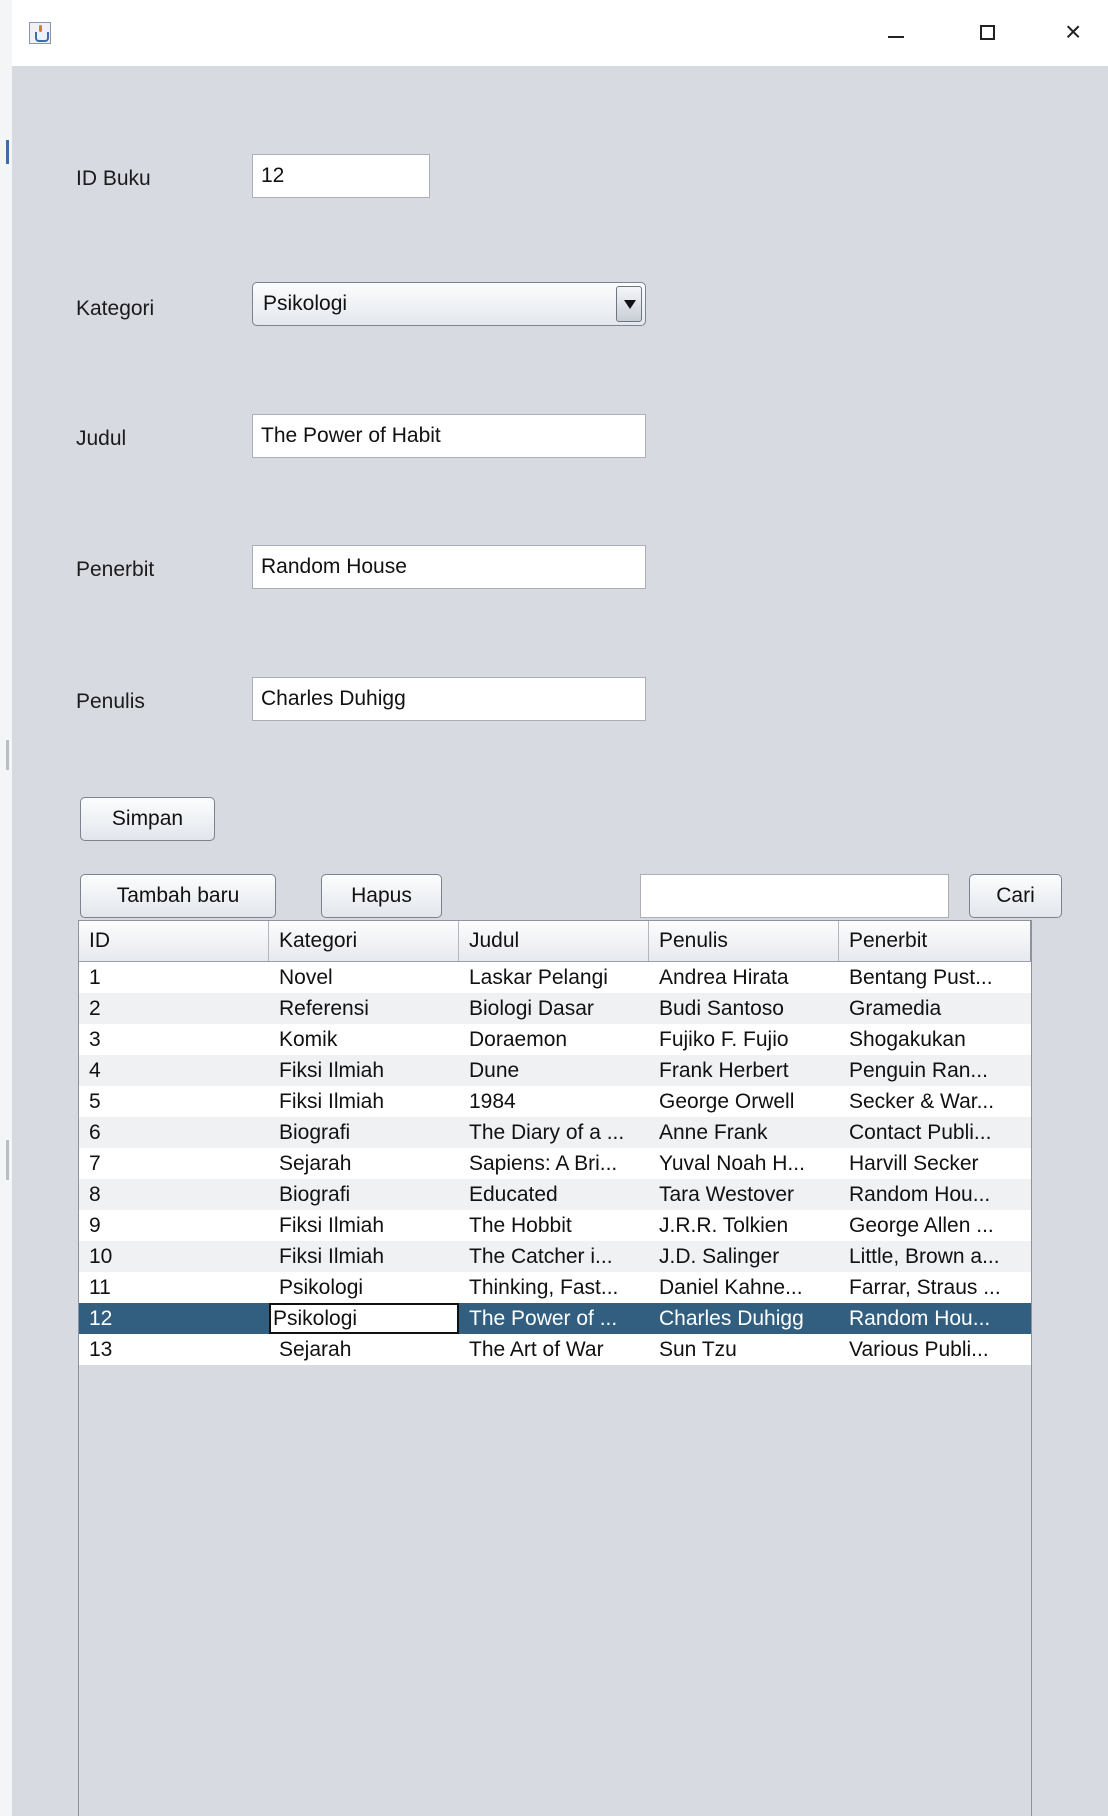 The height and width of the screenshot is (1816, 1108). Describe the element at coordinates (895, 1008) in the screenshot. I see `cell-penerbit: Gramedia` at that location.